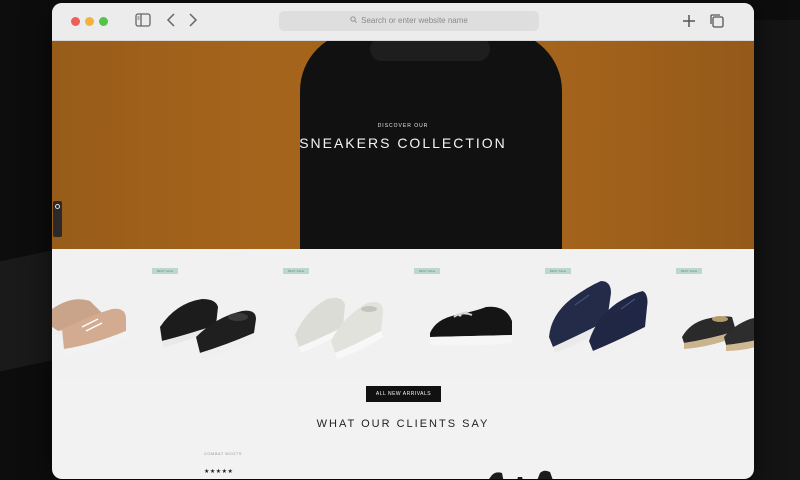  What do you see at coordinates (403, 394) in the screenshot?
I see `all-new-arrivals-button: ALL NEW ARRIVALS` at bounding box center [403, 394].